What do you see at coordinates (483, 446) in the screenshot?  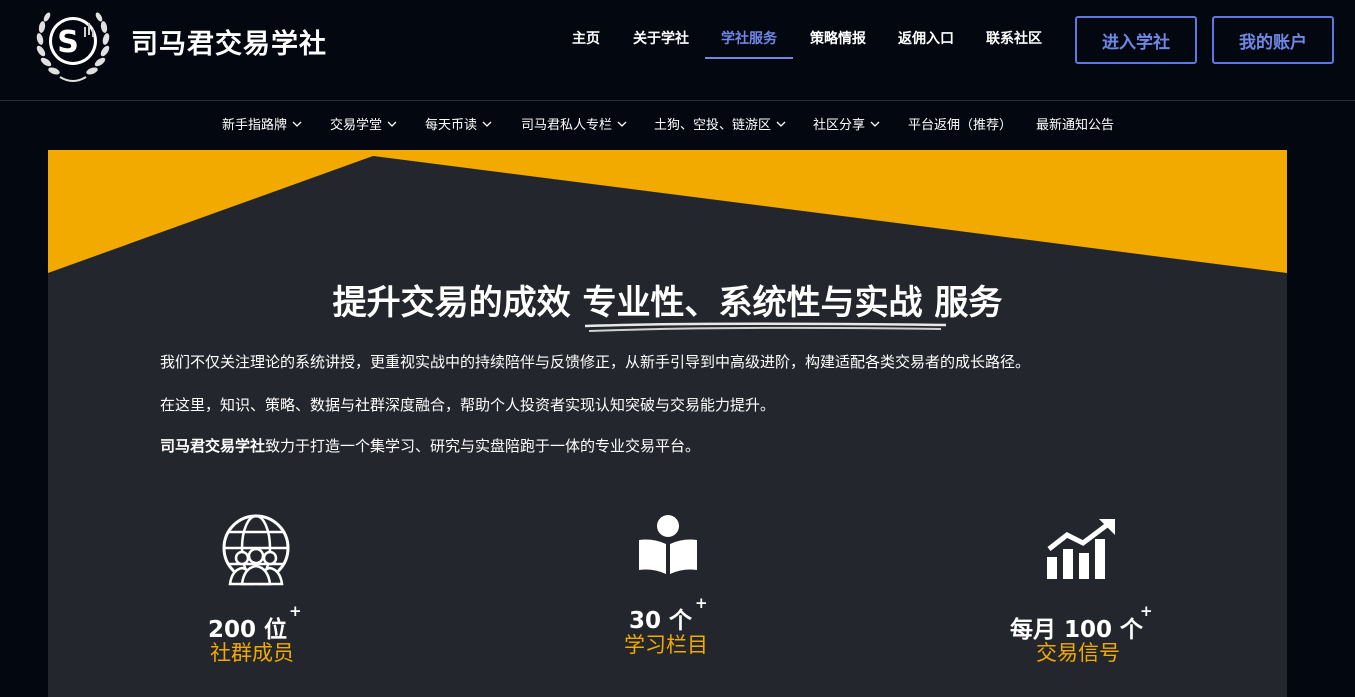 I see `hero-paragraph-3-rest: 致力于打造一个集学习、研究与实盘陪跑于一体的专业交易平台。` at bounding box center [483, 446].